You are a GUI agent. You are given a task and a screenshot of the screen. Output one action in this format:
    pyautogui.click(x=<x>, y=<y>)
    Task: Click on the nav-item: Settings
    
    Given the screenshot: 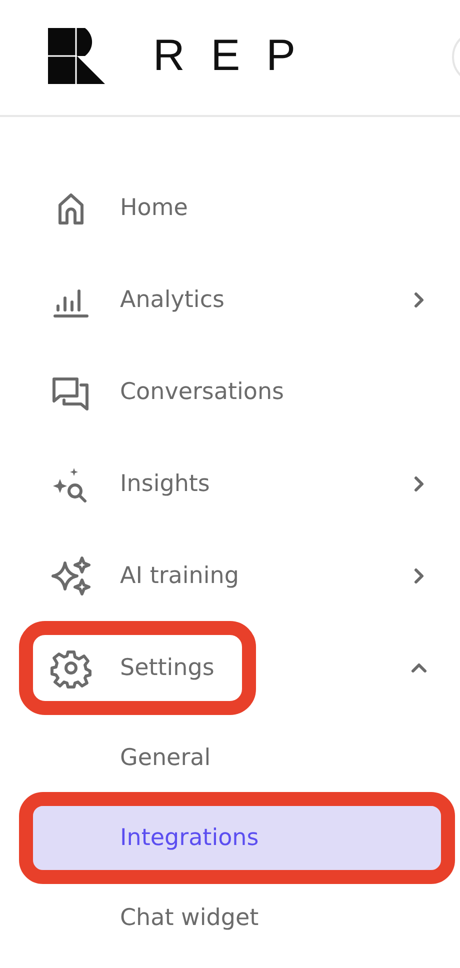 What is the action you would take?
    pyautogui.click(x=137, y=668)
    